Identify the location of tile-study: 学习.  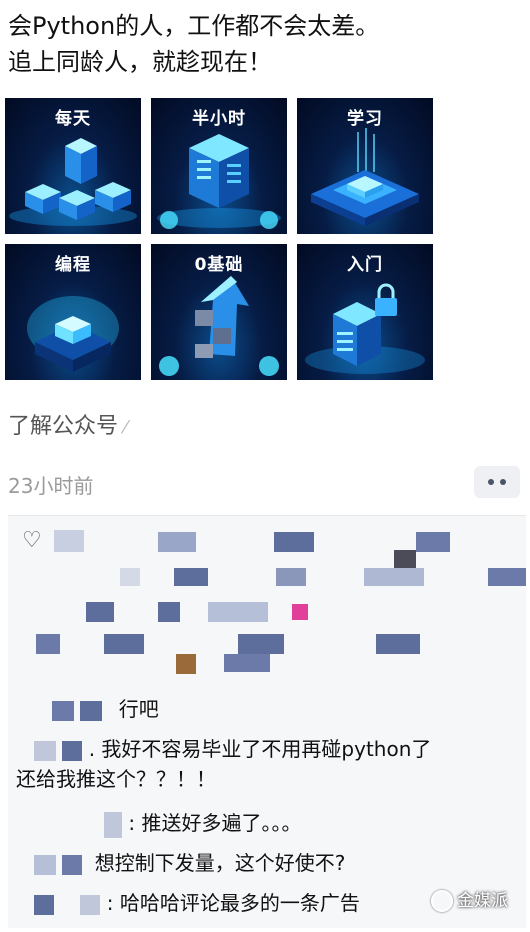
(365, 166).